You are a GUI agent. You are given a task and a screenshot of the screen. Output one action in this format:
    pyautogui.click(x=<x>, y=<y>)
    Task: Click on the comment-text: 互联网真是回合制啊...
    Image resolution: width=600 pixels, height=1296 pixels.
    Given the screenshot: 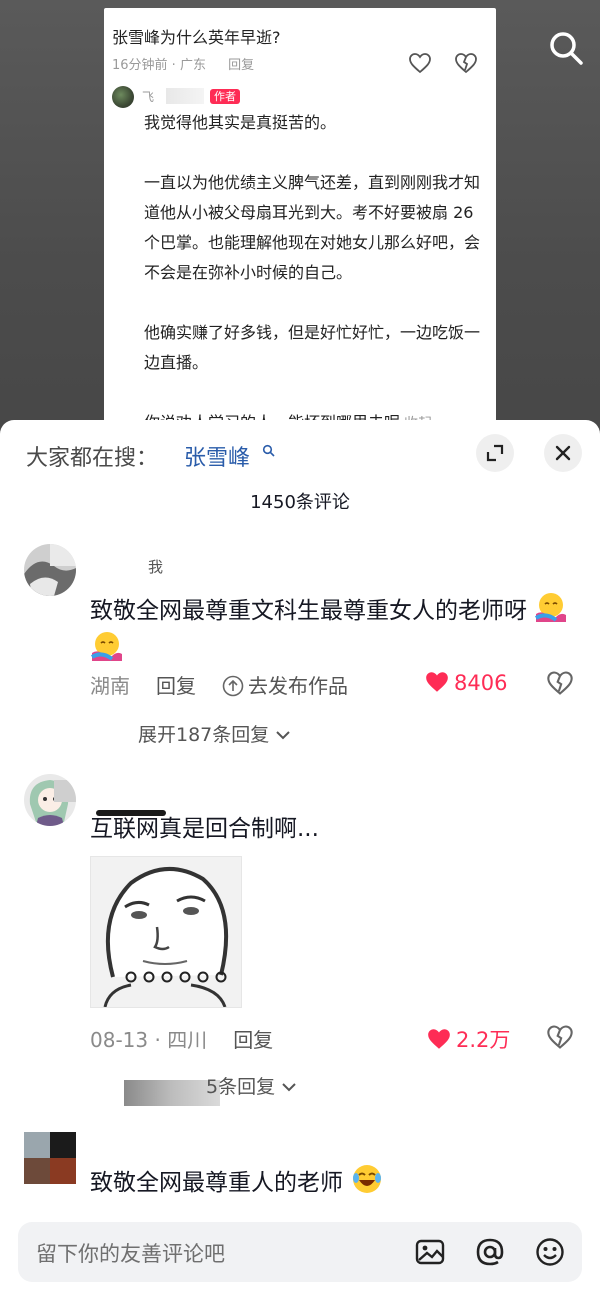 What is the action you would take?
    pyautogui.click(x=204, y=829)
    